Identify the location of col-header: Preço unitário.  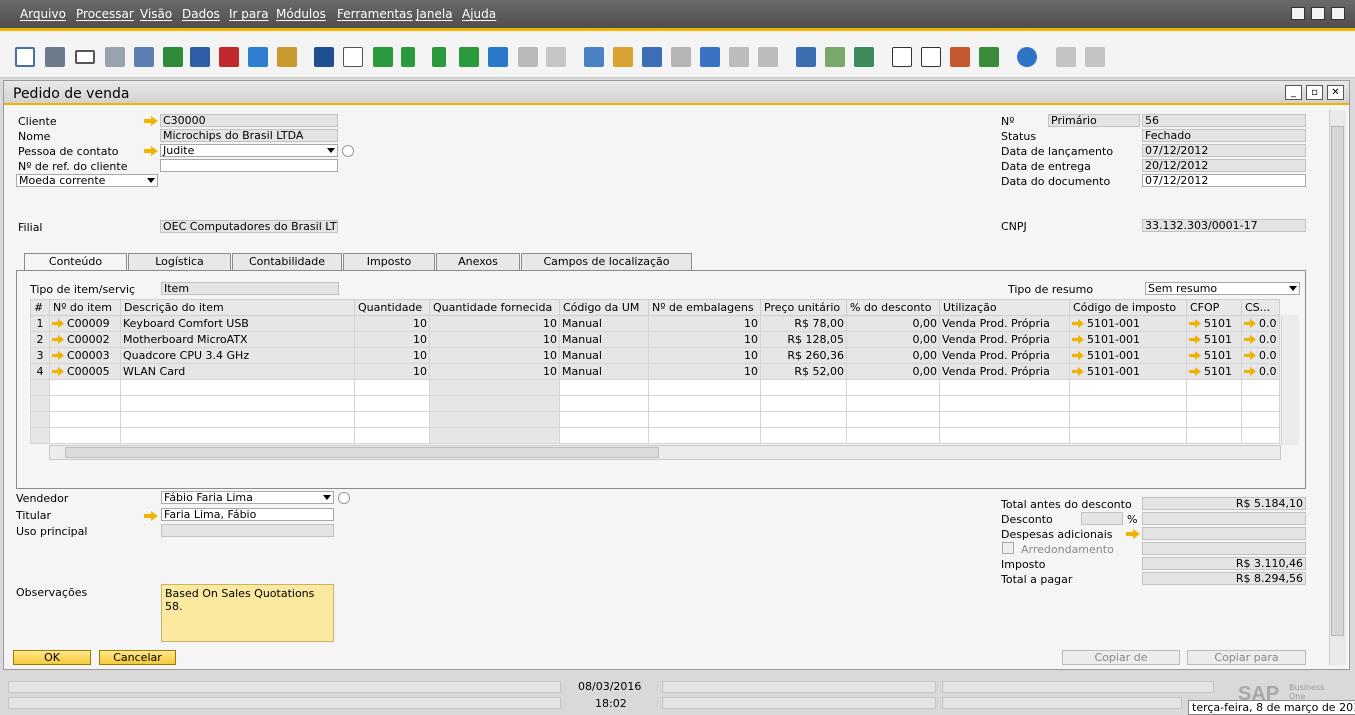
(803, 307).